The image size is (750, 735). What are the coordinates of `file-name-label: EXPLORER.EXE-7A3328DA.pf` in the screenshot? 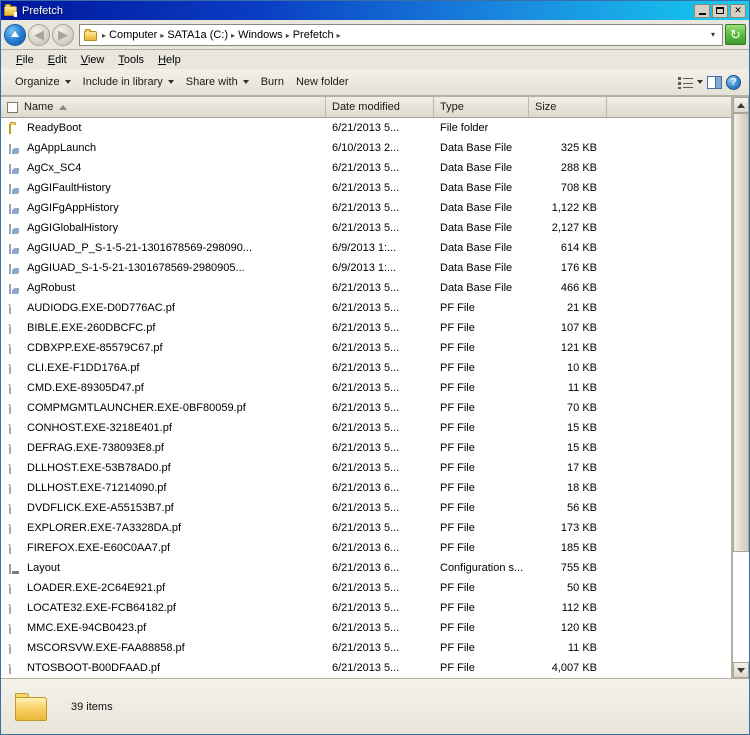 It's located at (104, 528).